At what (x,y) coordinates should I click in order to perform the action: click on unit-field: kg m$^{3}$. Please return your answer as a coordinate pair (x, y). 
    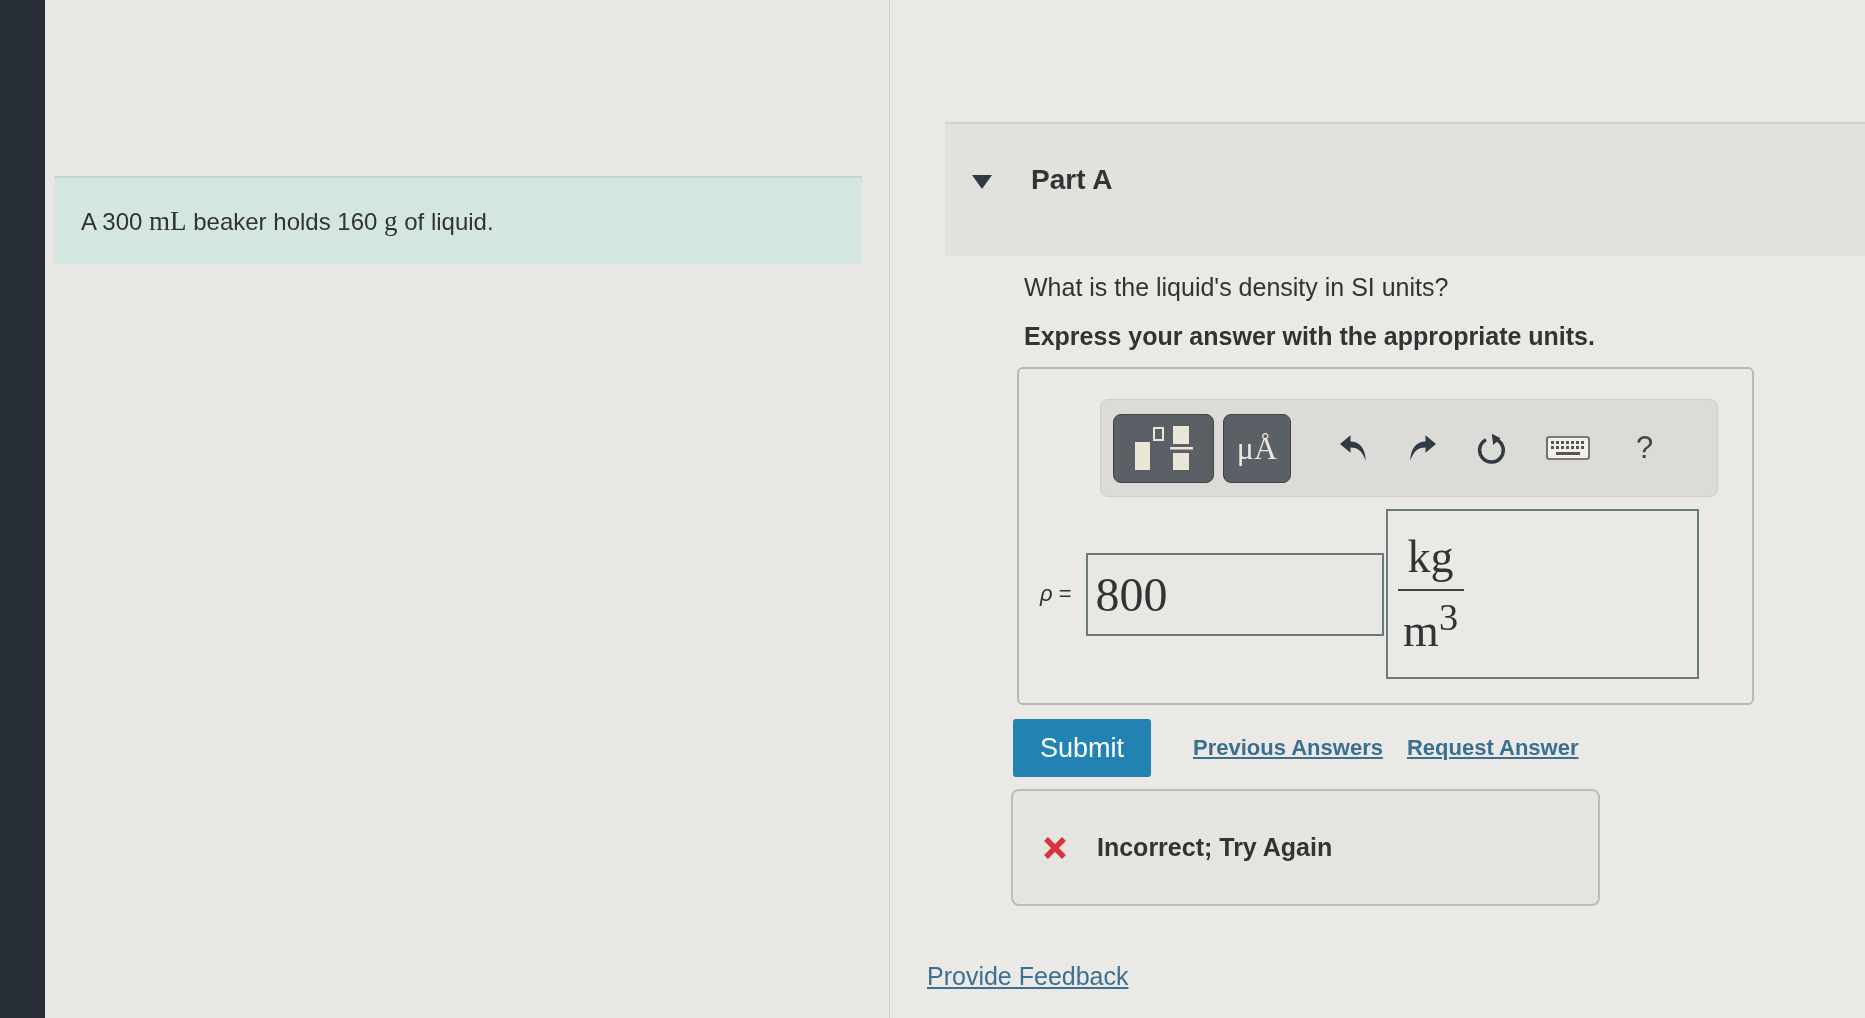
    Looking at the image, I should click on (1542, 594).